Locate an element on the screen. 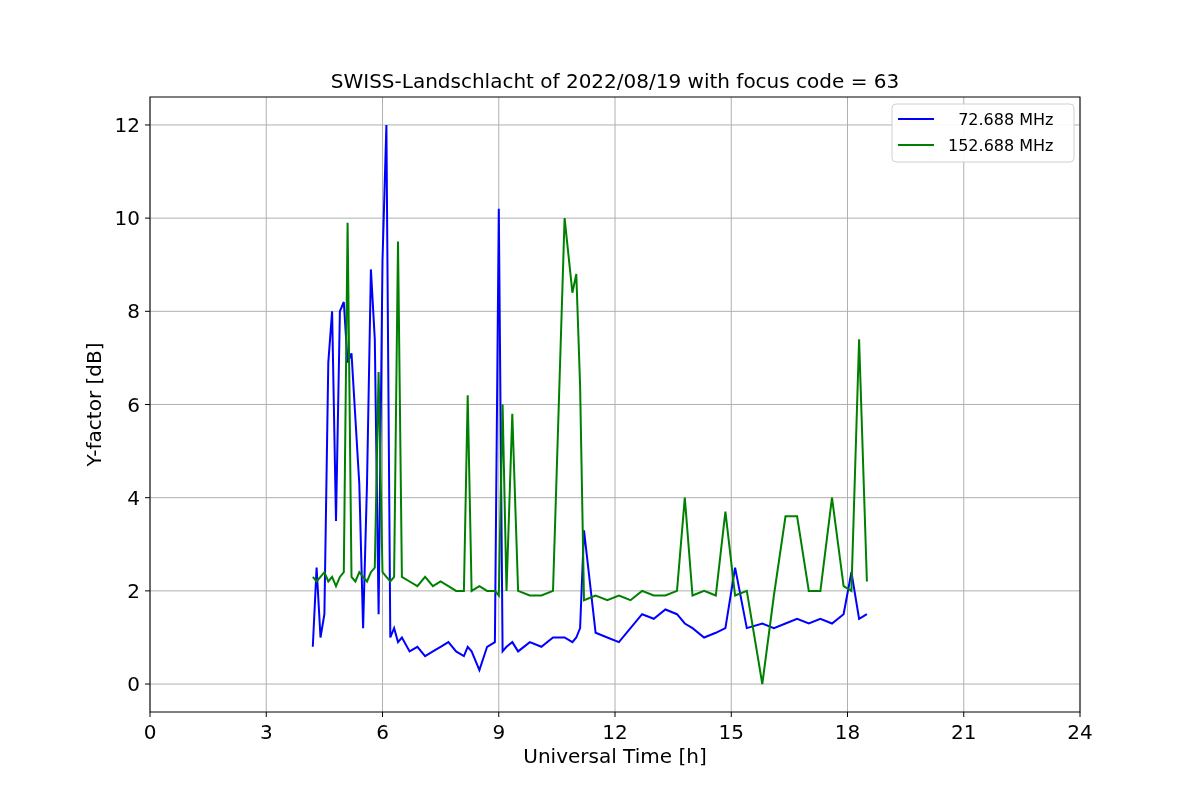  tick-label: 15 is located at coordinates (731, 732).